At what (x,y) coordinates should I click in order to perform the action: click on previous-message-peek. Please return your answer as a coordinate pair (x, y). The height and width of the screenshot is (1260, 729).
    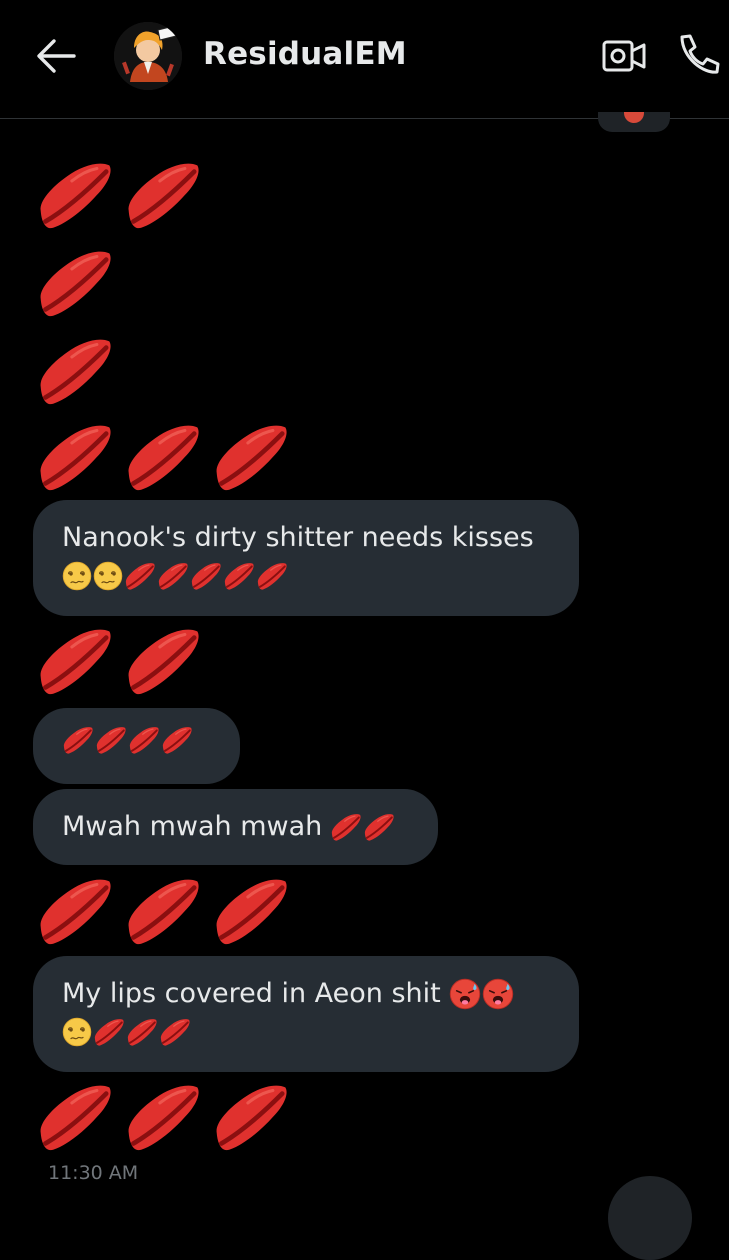
    Looking at the image, I should click on (634, 122).